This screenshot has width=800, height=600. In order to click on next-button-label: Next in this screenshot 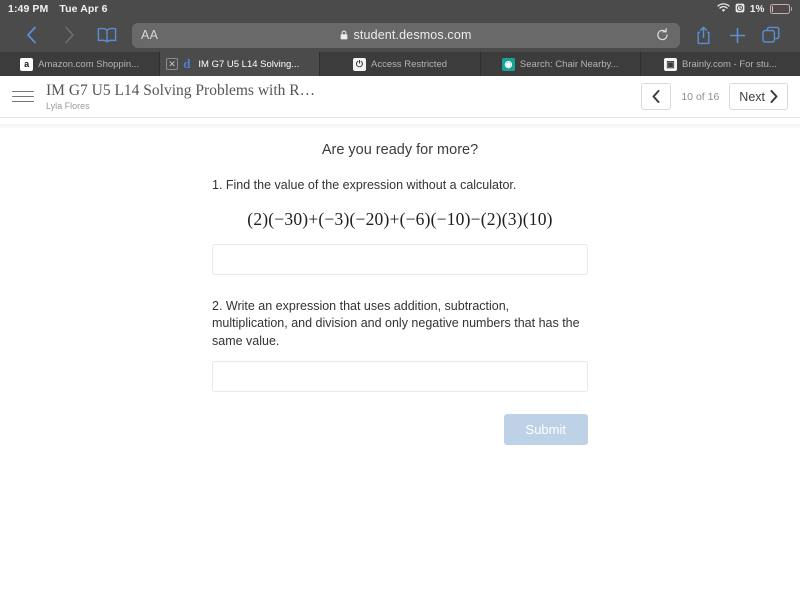, I will do `click(752, 96)`.